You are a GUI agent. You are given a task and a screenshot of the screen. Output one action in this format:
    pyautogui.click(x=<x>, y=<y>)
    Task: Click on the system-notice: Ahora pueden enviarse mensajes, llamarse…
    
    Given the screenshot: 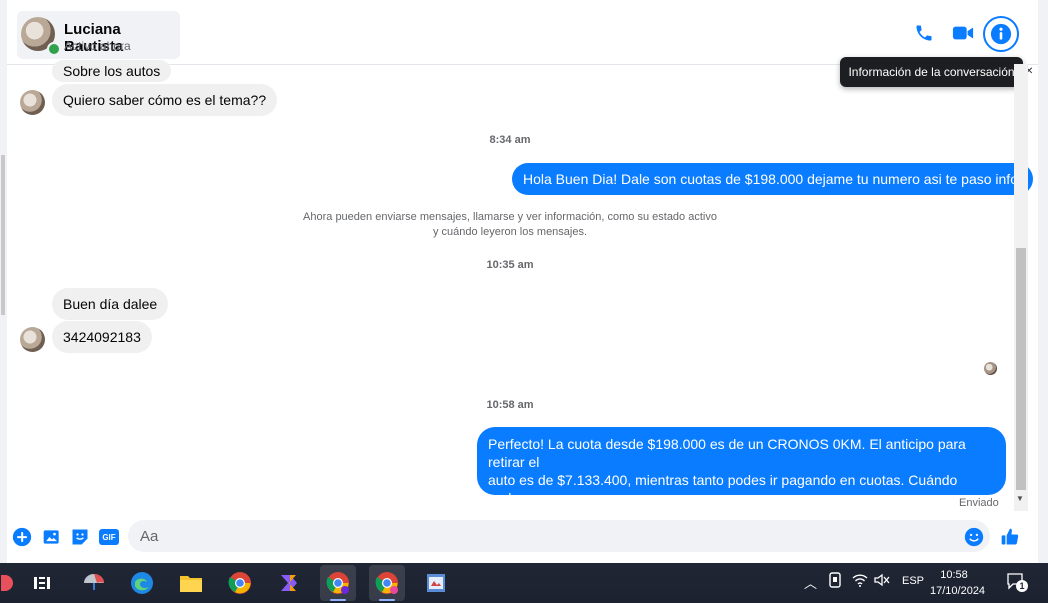 What is the action you would take?
    pyautogui.click(x=510, y=225)
    